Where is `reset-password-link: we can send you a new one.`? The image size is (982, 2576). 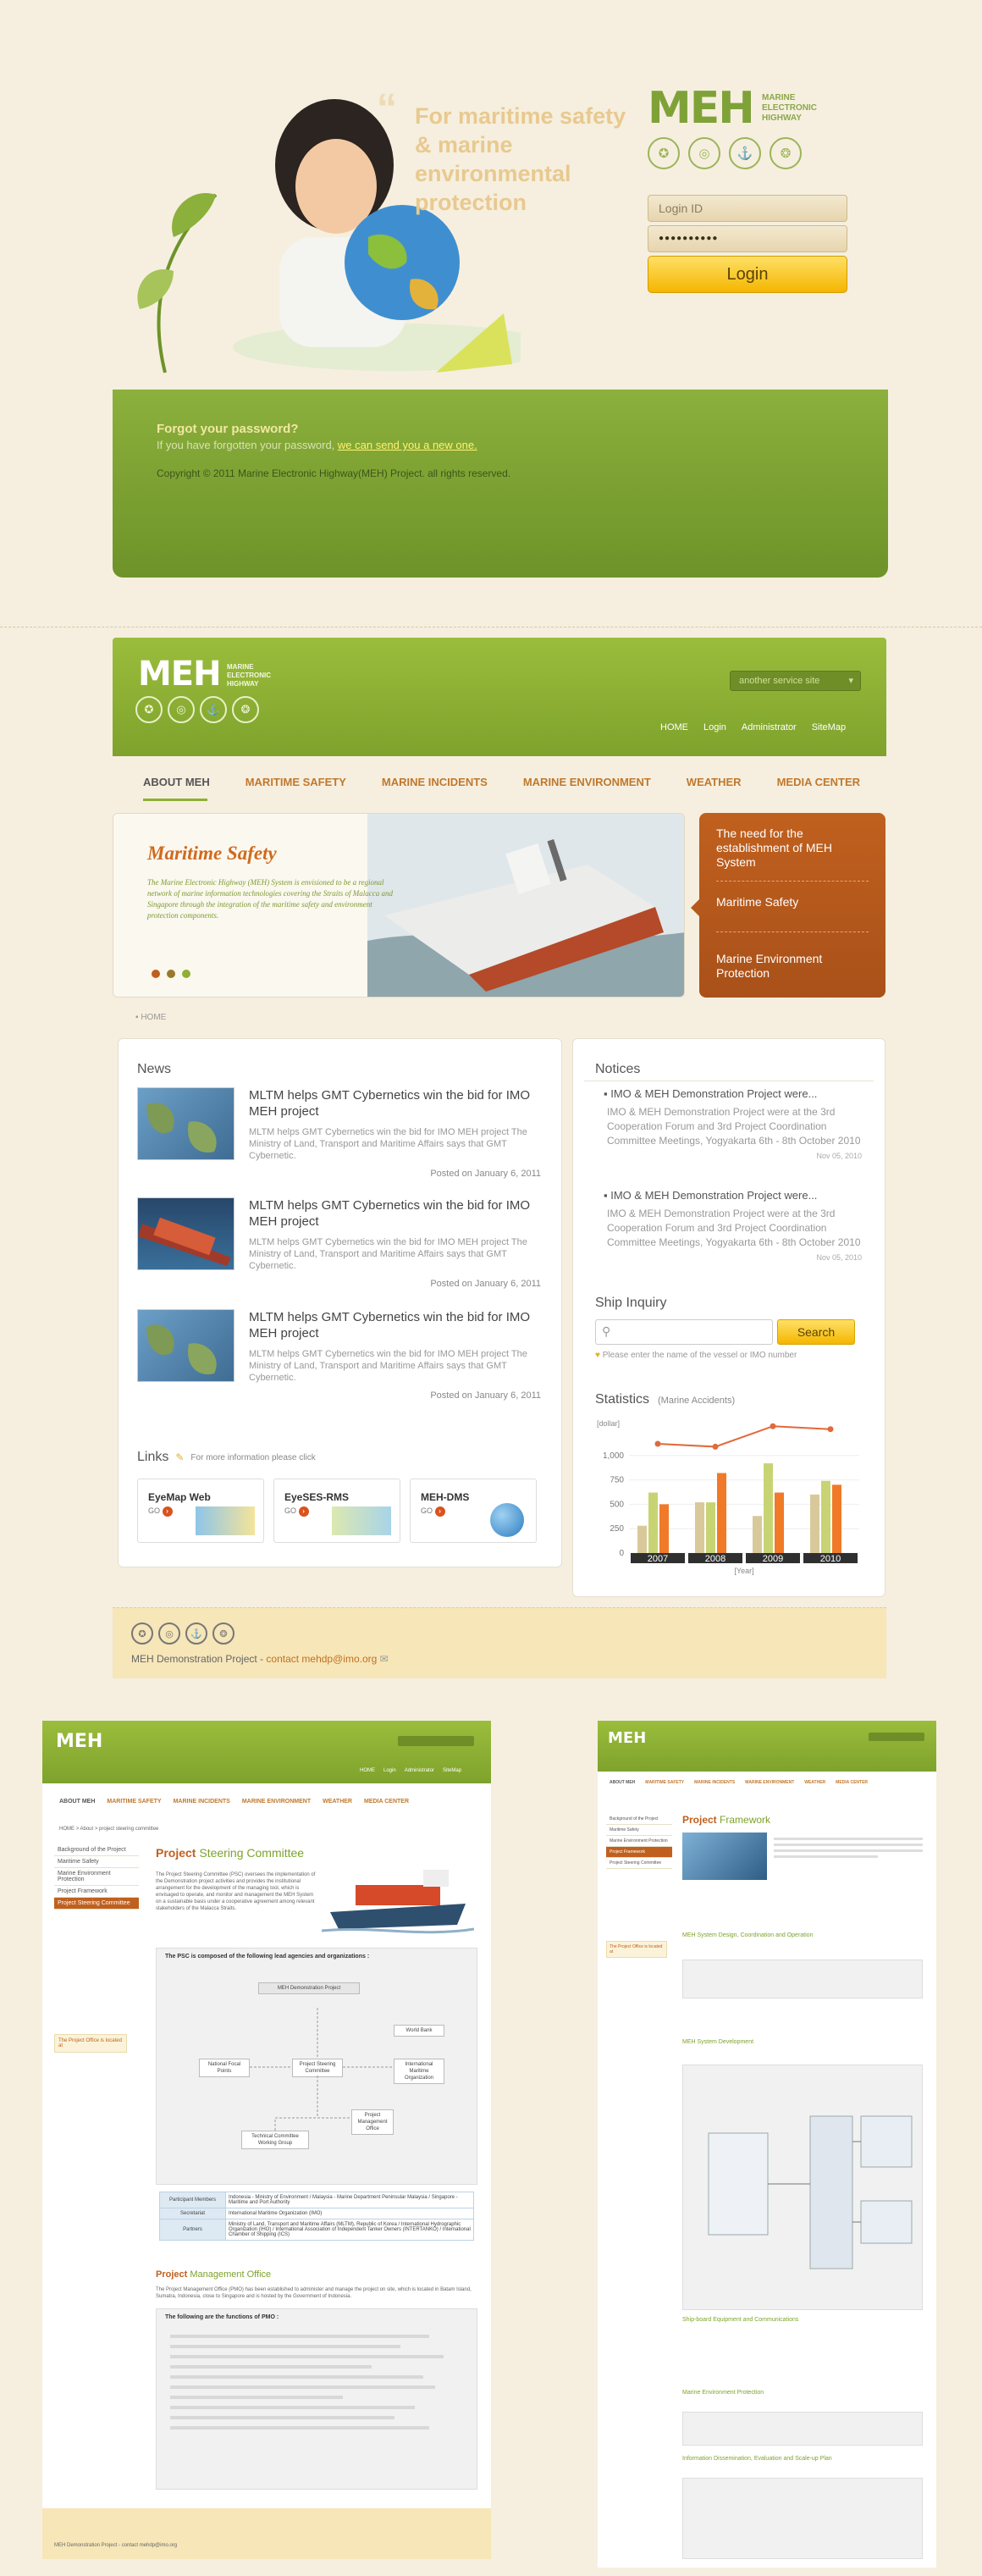
reset-password-link: we can send you a new one. is located at coordinates (407, 445).